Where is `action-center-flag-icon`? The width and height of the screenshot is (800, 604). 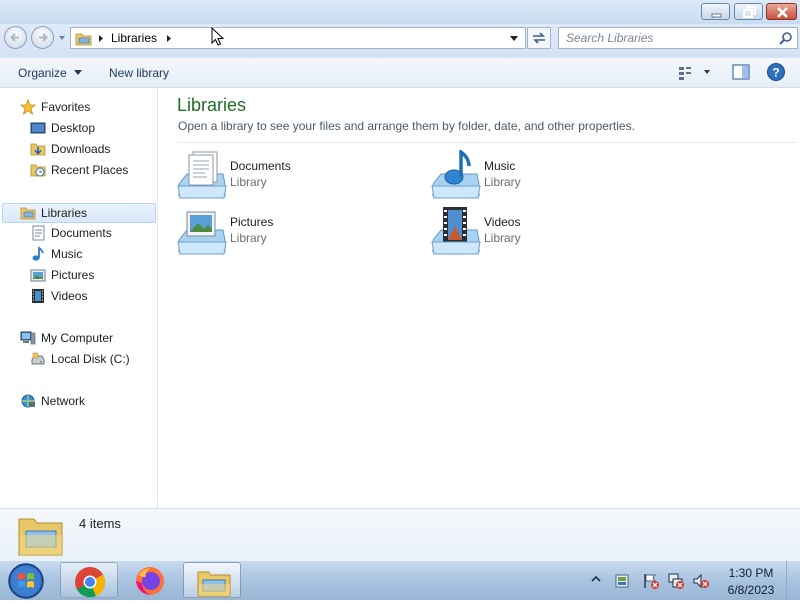
action-center-flag-icon is located at coordinates (651, 581).